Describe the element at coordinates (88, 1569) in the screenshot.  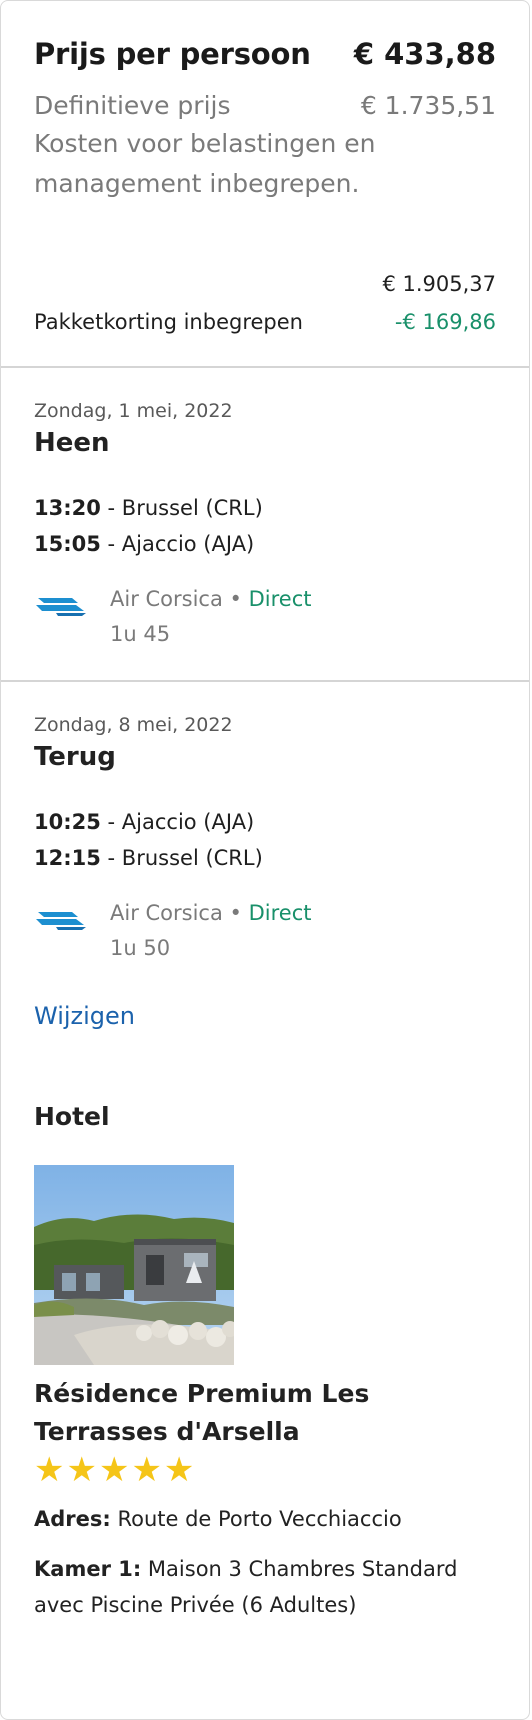
I see `room-label: Kamer 1:` at that location.